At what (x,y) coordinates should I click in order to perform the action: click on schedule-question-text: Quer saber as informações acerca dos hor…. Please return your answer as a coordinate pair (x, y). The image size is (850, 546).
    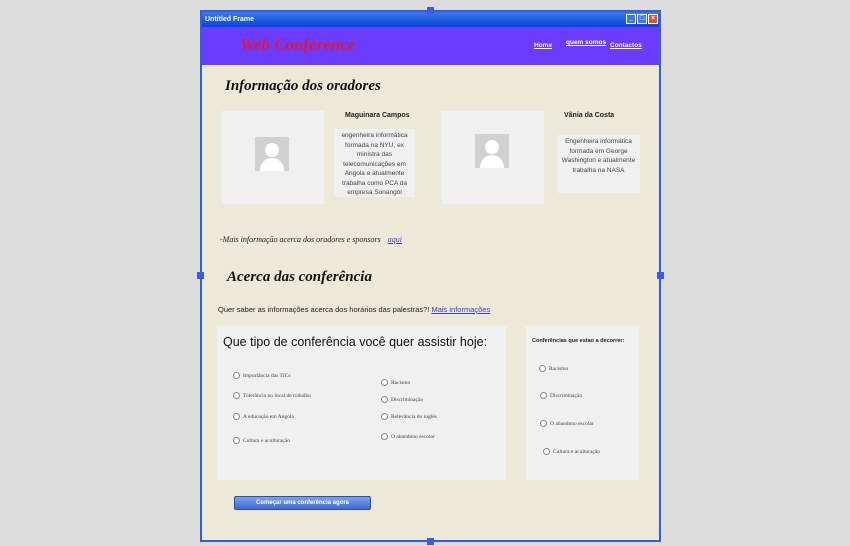
    Looking at the image, I should click on (324, 309).